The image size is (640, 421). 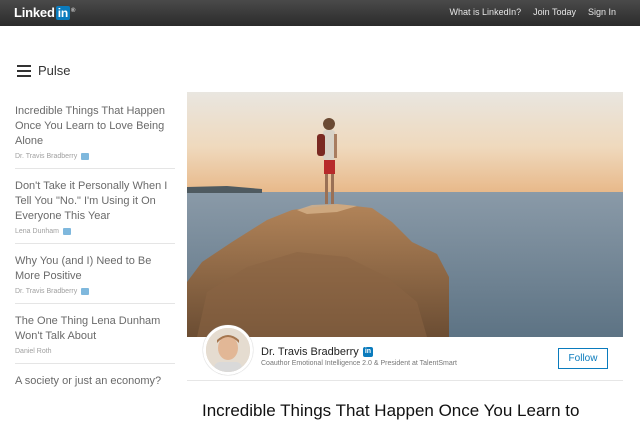 I want to click on logo-in-badge: in, so click(x=62, y=13).